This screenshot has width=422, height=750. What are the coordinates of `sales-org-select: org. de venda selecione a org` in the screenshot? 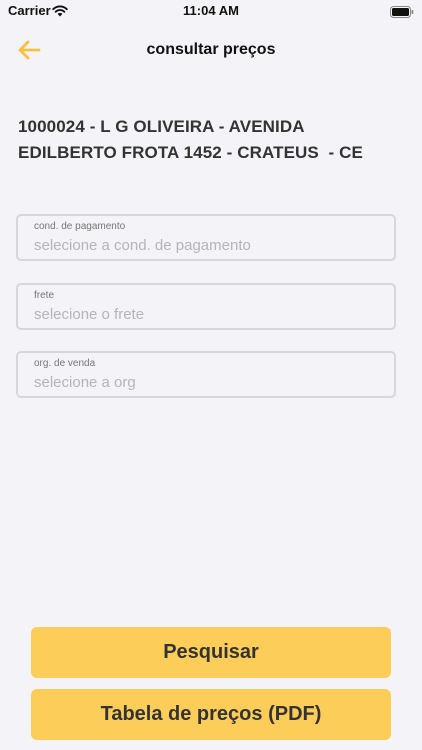 It's located at (206, 374).